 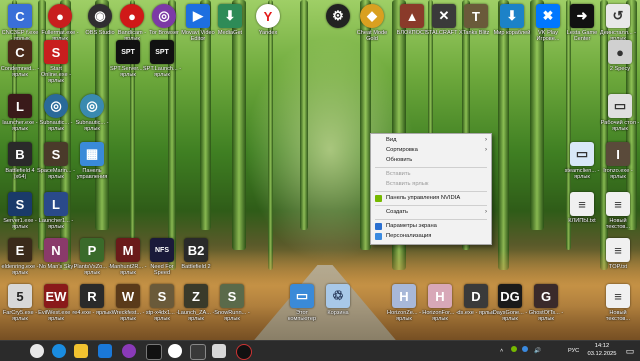 I want to click on desktop-icon: ♲ Корзина, so click(x=338, y=300).